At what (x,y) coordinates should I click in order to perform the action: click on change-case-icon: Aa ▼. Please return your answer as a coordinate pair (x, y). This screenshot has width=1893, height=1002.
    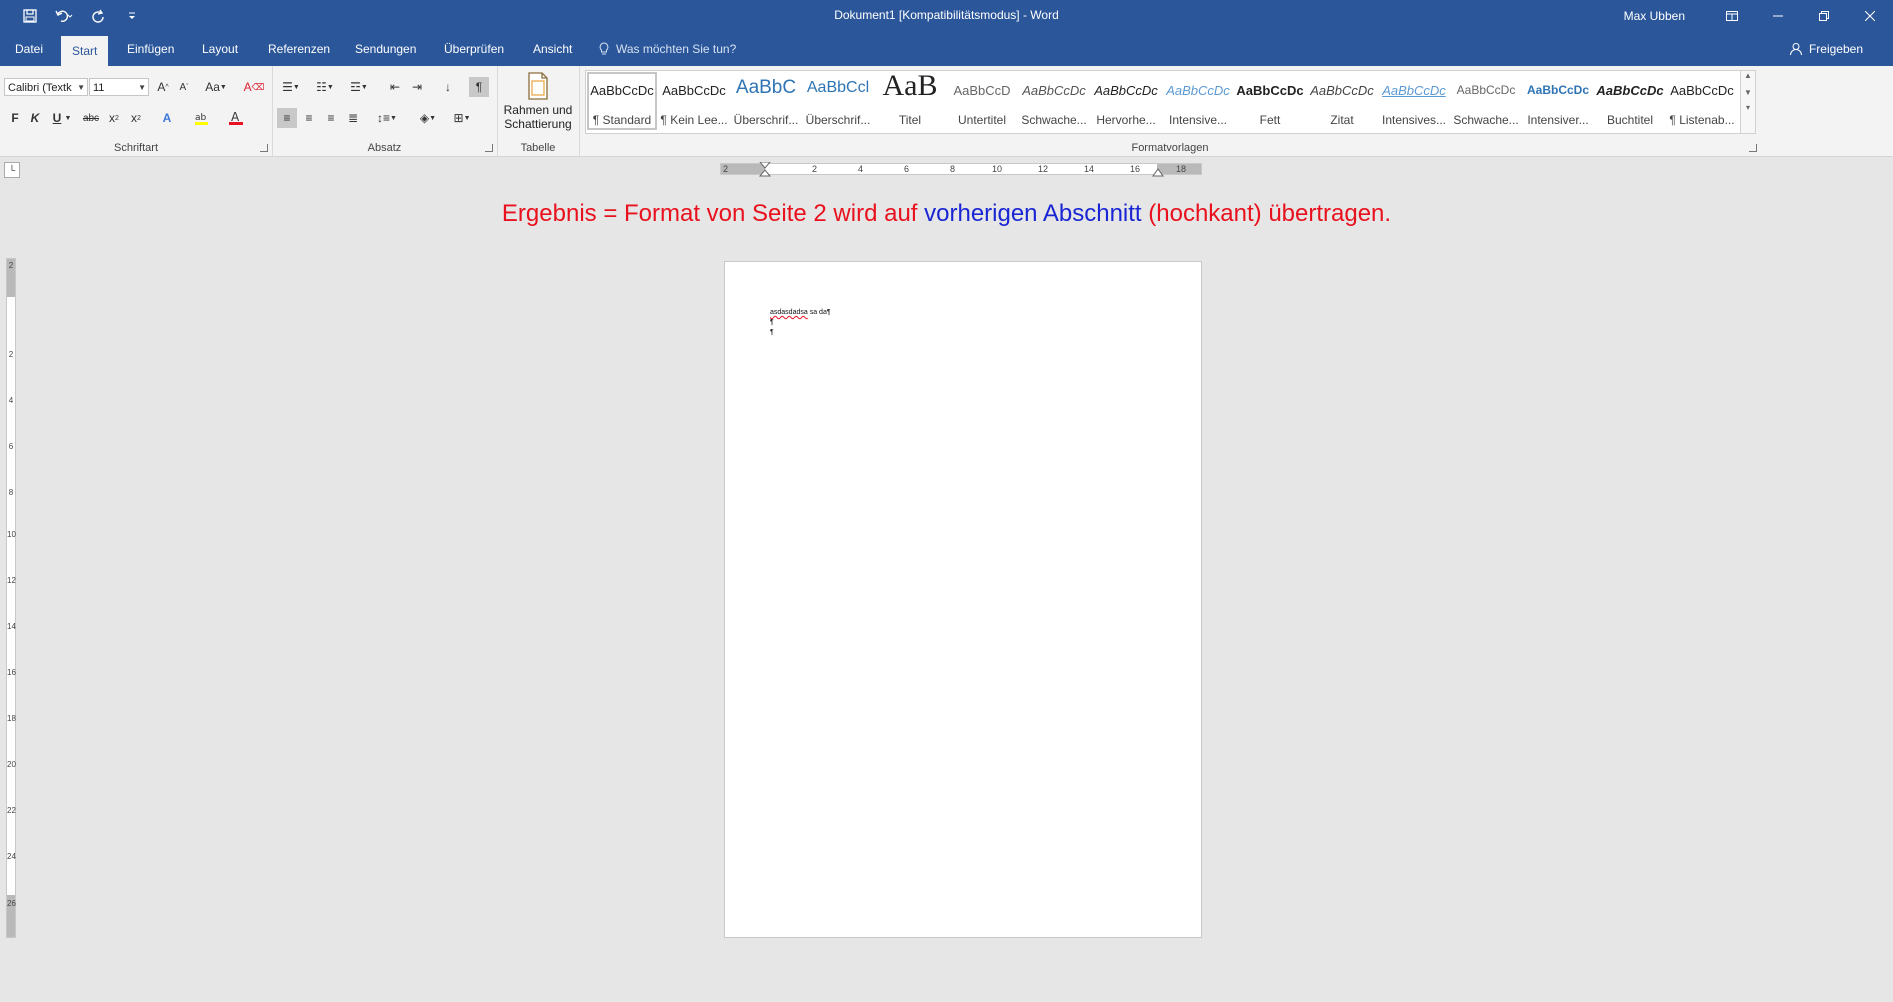
    Looking at the image, I should click on (216, 87).